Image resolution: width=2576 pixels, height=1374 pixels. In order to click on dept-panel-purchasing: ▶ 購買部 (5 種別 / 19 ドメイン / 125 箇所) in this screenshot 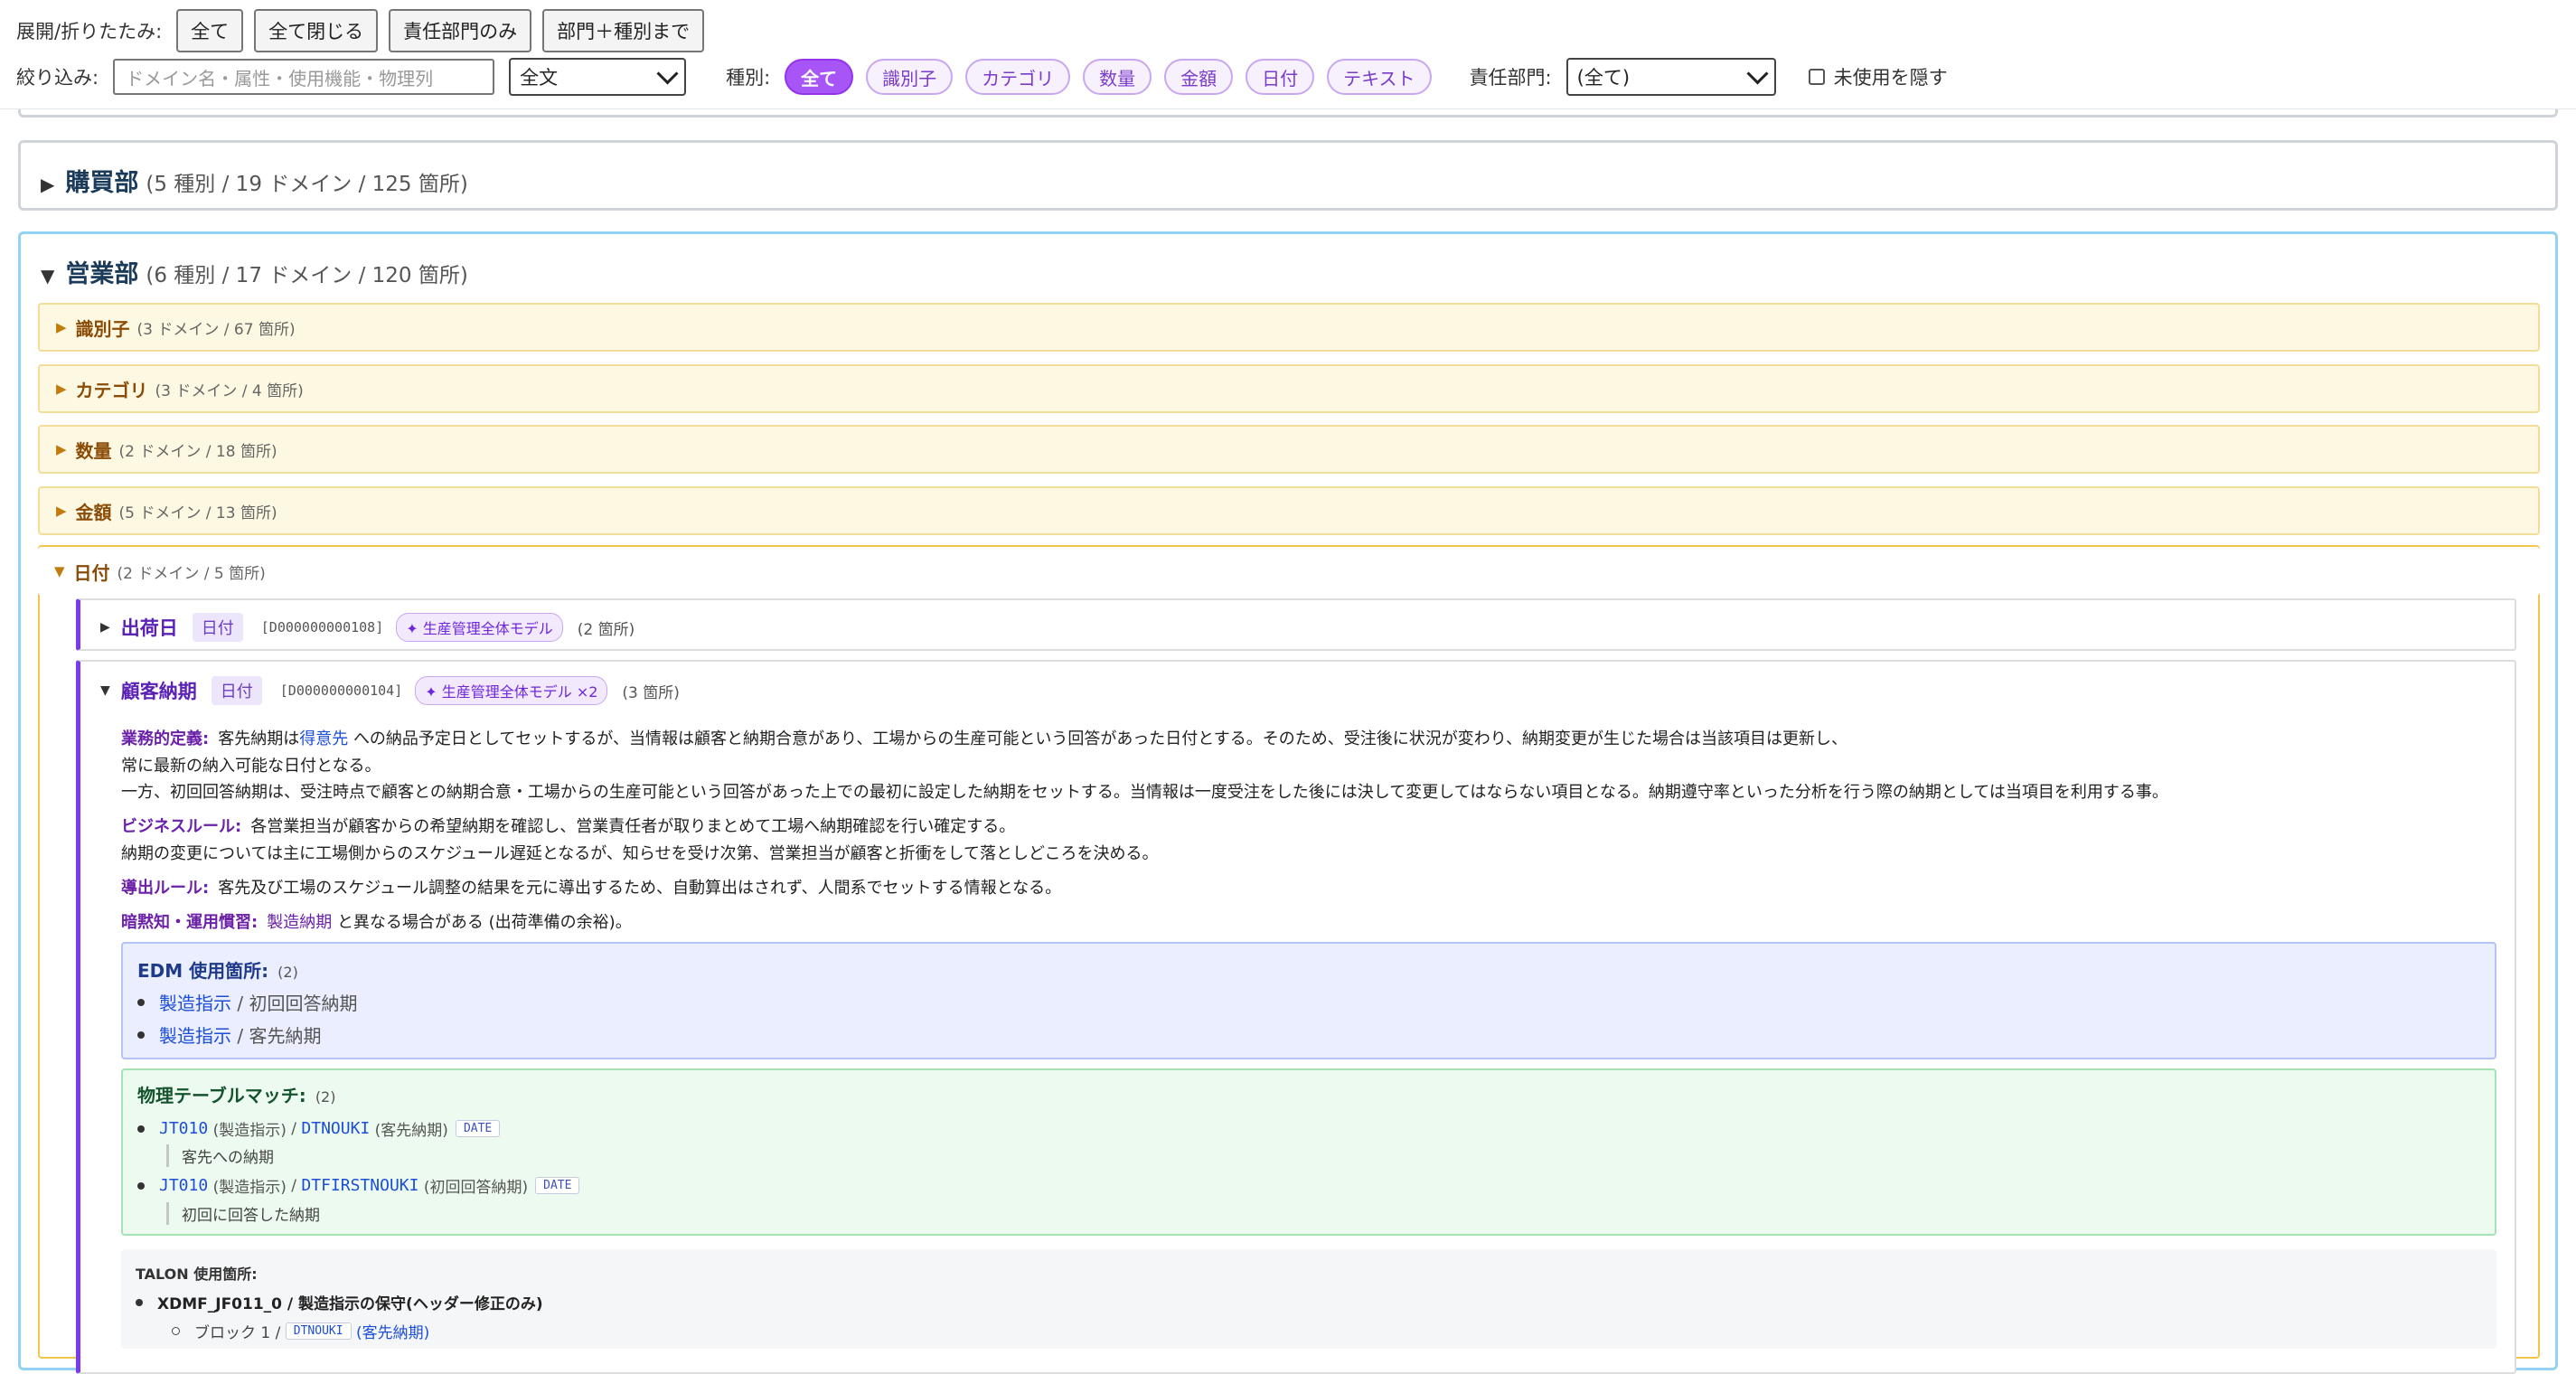, I will do `click(1288, 175)`.